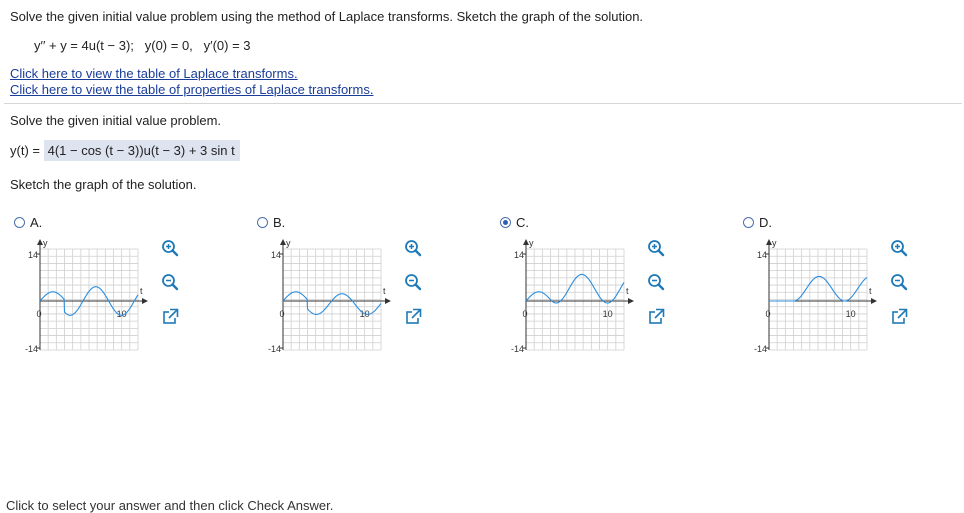 This screenshot has width=964, height=513. Describe the element at coordinates (262, 222) in the screenshot. I see `option-radio-b` at that location.